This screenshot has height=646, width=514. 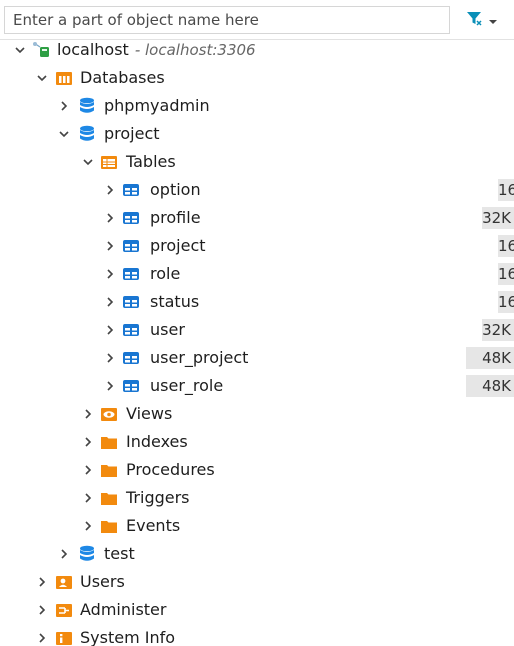 What do you see at coordinates (102, 581) in the screenshot?
I see `users-label: Users` at bounding box center [102, 581].